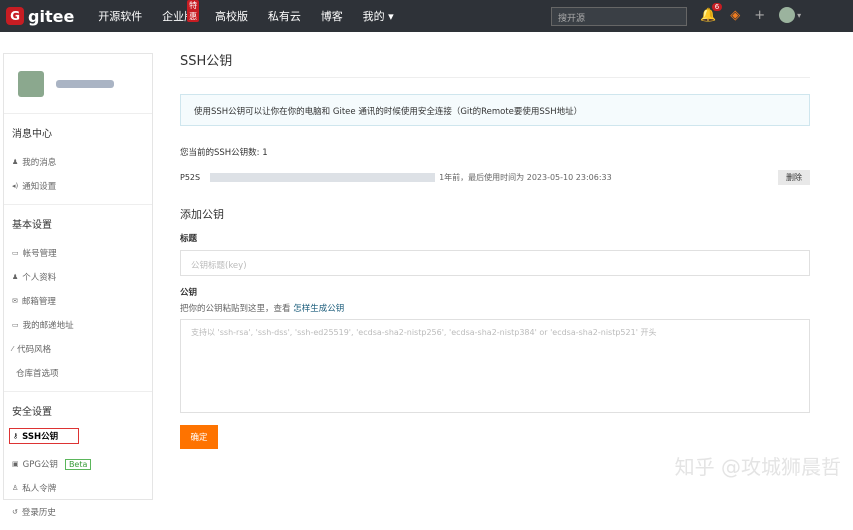 The height and width of the screenshot is (530, 853). I want to click on location-icon: ◈, so click(735, 15).